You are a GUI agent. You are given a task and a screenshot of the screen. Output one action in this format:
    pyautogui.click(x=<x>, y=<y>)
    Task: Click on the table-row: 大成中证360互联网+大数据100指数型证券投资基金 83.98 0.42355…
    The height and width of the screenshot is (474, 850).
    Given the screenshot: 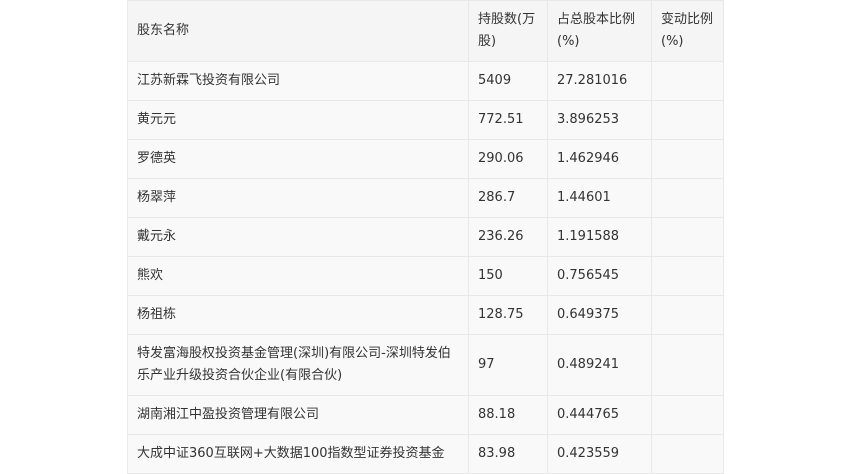 What is the action you would take?
    pyautogui.click(x=425, y=454)
    